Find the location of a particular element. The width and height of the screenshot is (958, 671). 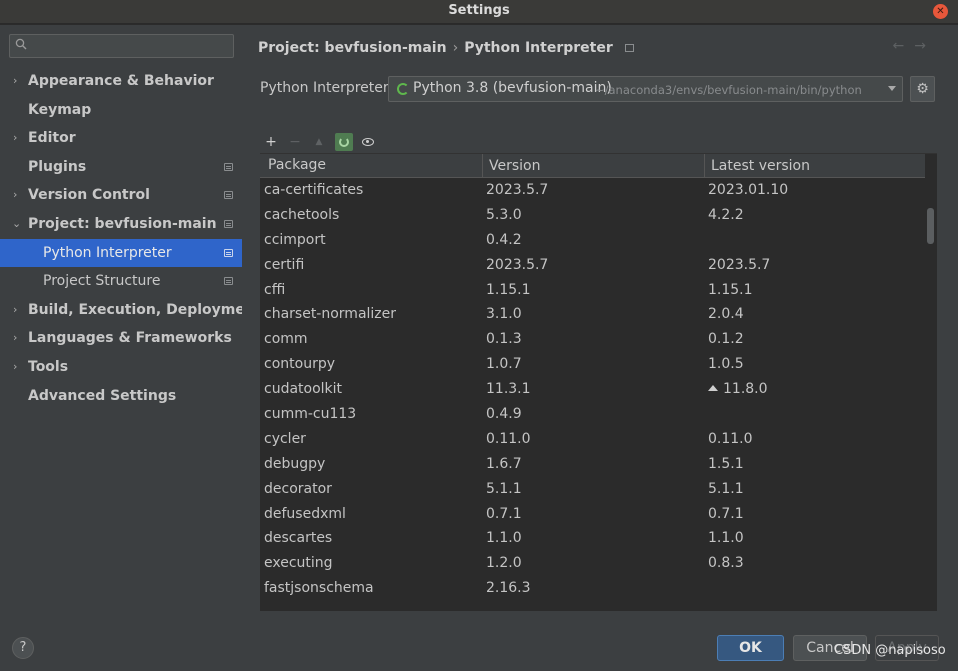

sidebar-item-project-structure: Project Structure is located at coordinates (121, 281).